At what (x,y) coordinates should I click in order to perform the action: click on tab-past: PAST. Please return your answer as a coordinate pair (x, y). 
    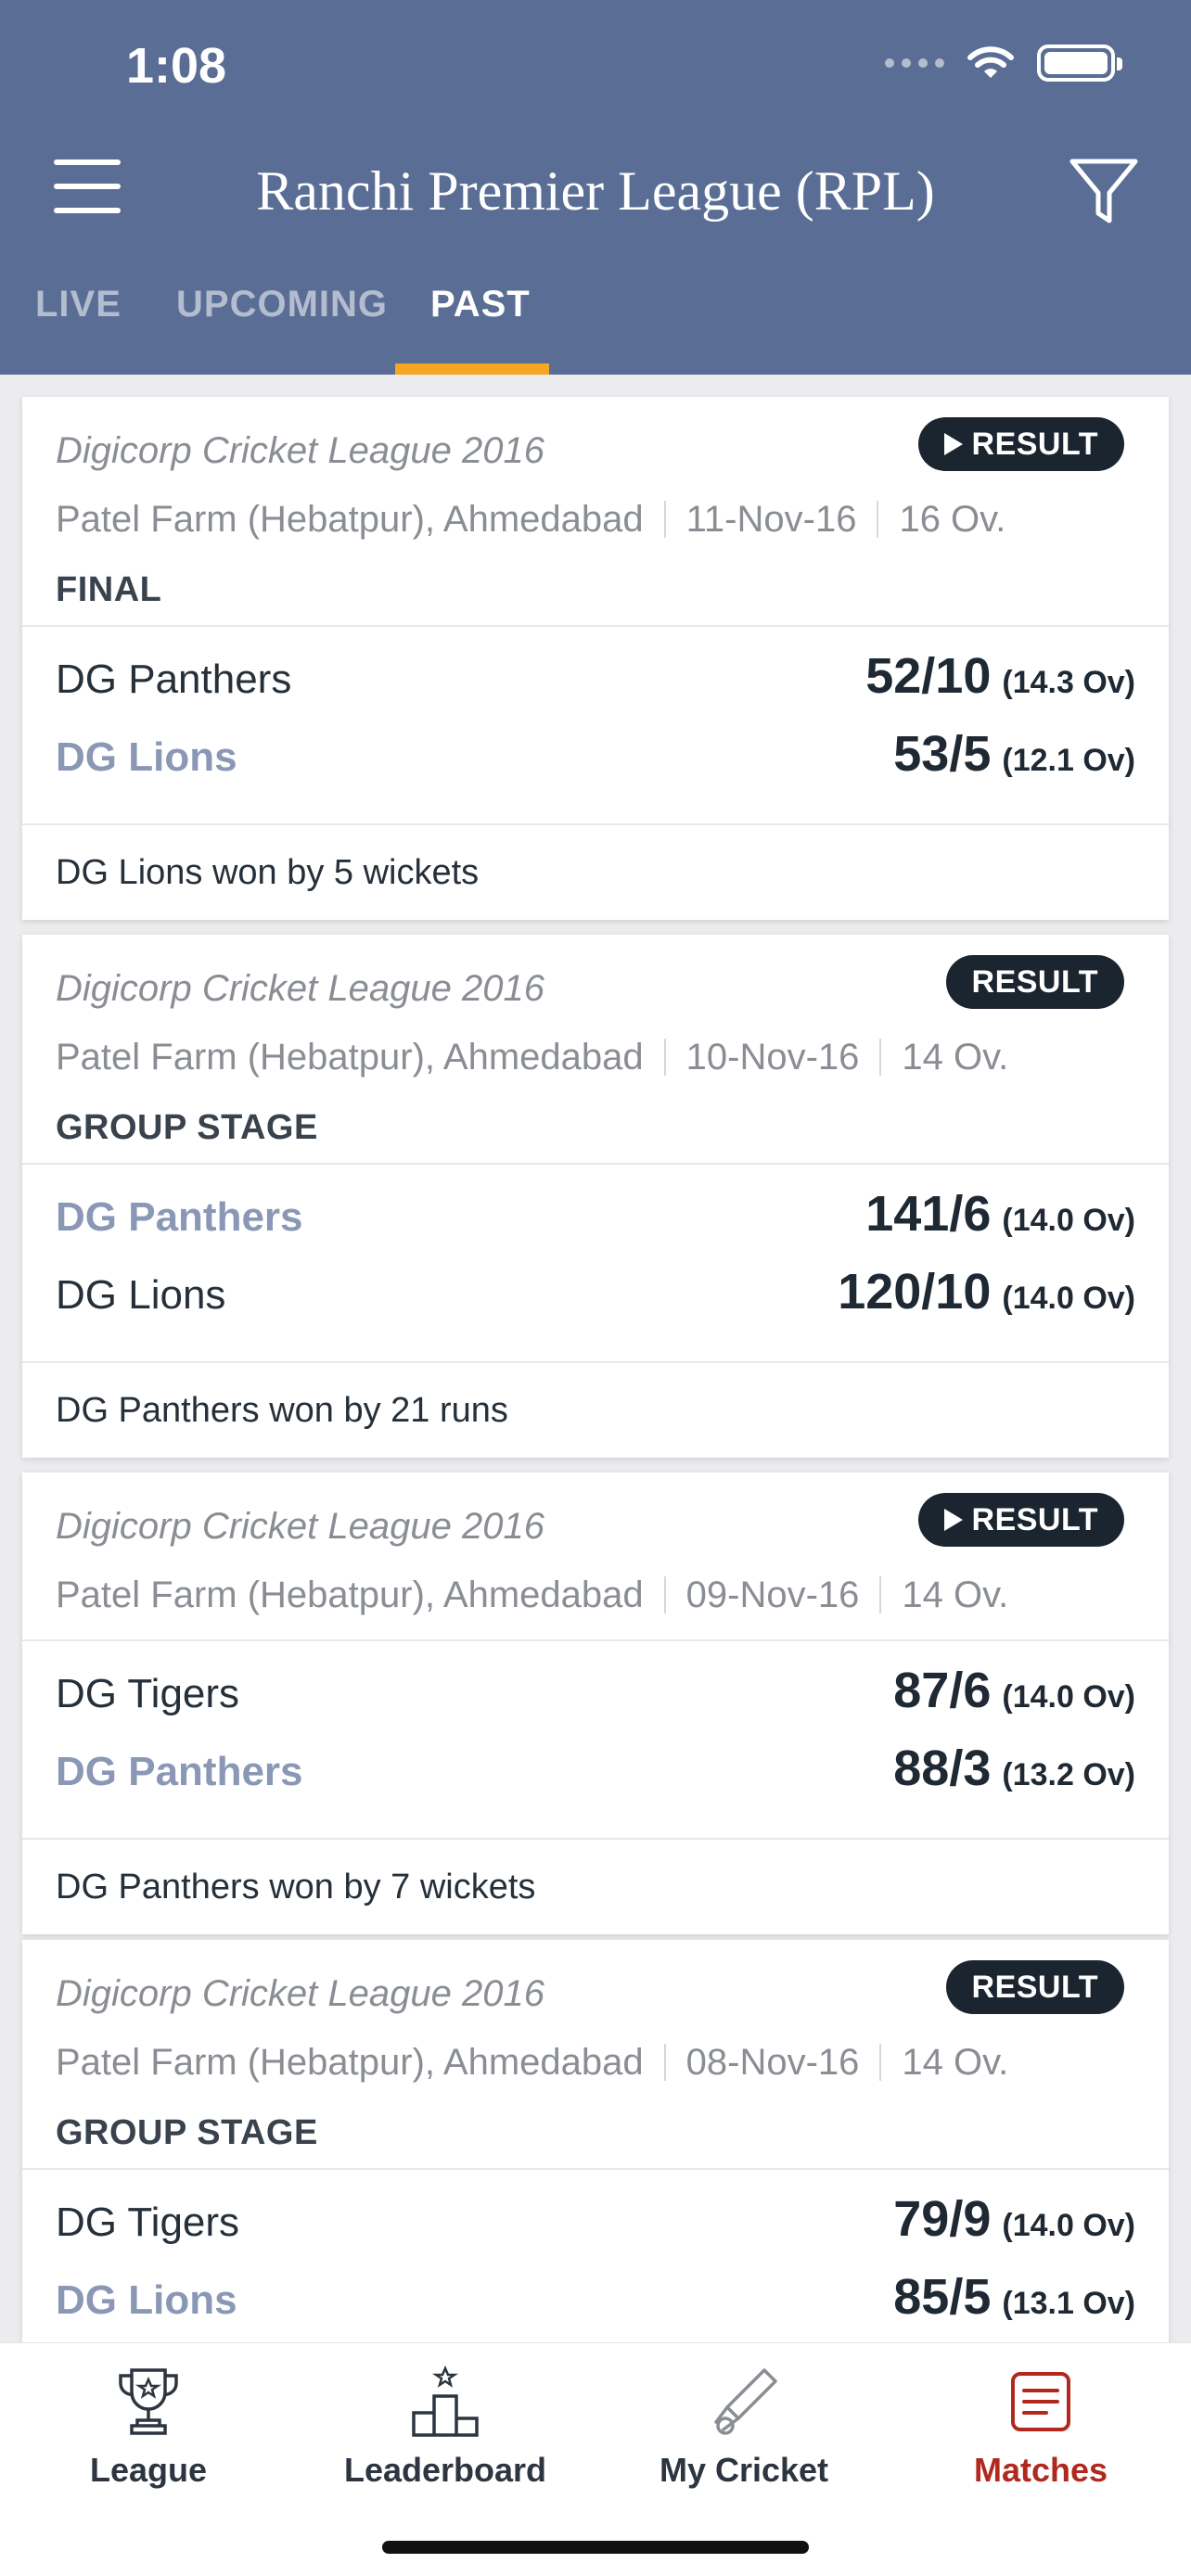
    Looking at the image, I should click on (472, 324).